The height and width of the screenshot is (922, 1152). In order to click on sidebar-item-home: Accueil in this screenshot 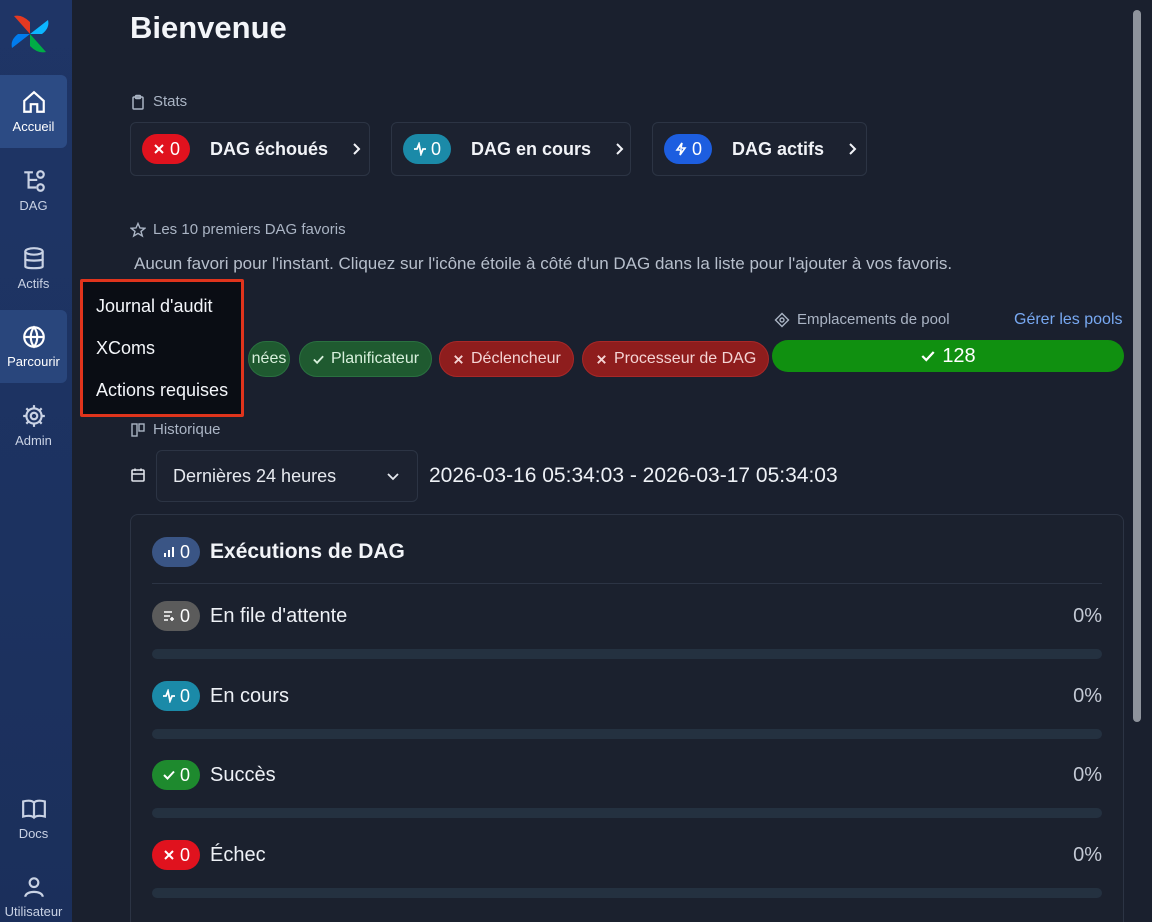, I will do `click(33, 111)`.